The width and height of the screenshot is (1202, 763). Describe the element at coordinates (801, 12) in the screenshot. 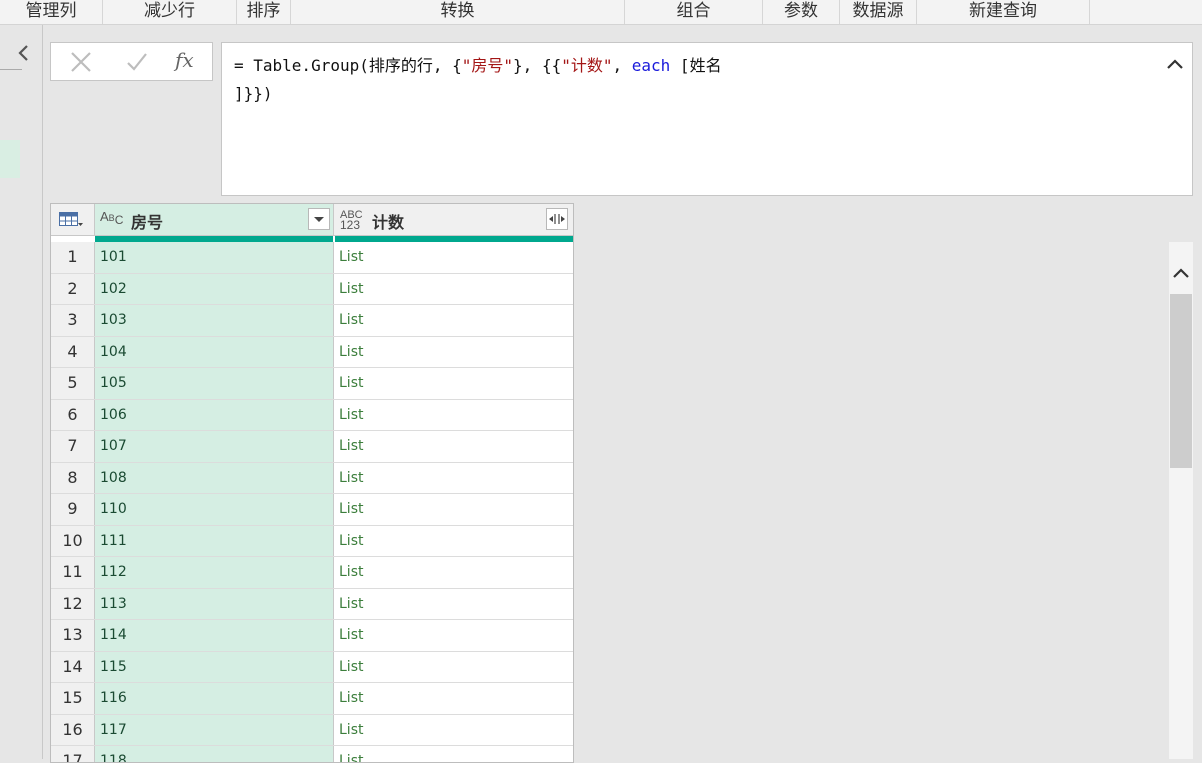

I see `ribbon-group-parameters: 参数` at that location.